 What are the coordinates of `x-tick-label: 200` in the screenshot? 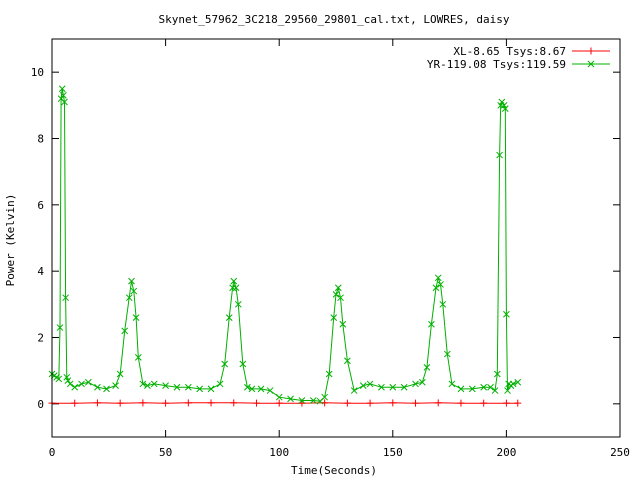 It's located at (506, 452).